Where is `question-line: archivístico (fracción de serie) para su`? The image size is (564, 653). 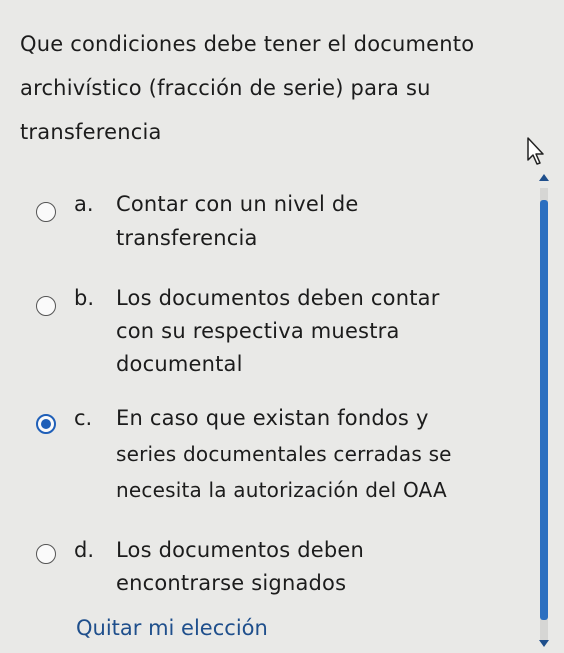
question-line: archivístico (fracción de serie) para su is located at coordinates (225, 88).